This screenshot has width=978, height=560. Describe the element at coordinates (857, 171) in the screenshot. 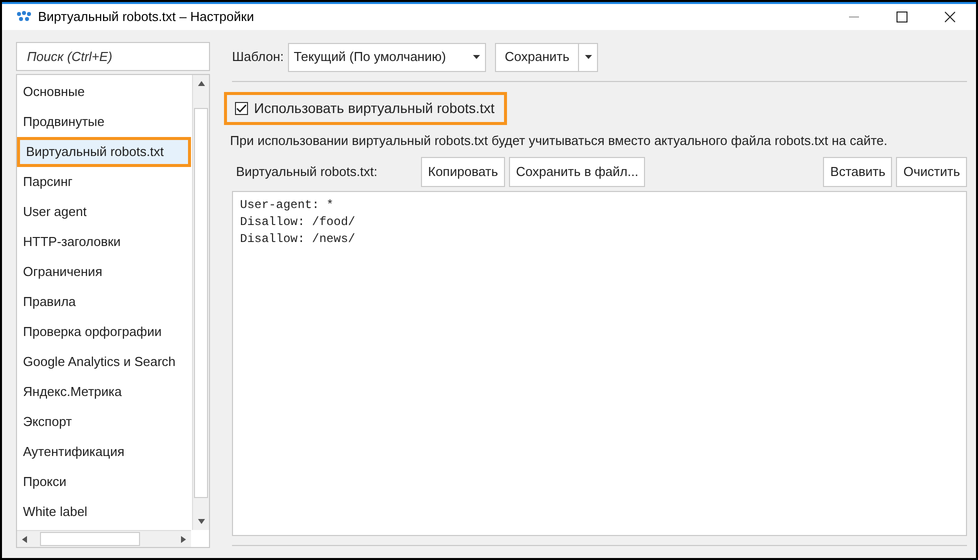

I see `toolbar-button: Вставить` at that location.